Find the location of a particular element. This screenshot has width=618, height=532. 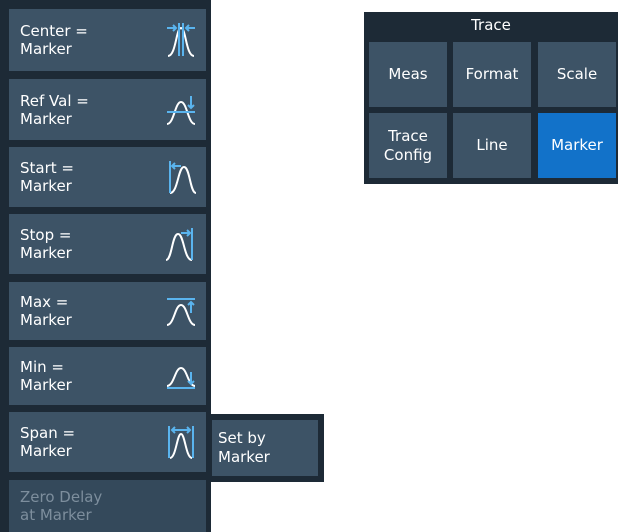

label-line1: Ref Val = is located at coordinates (54, 100).